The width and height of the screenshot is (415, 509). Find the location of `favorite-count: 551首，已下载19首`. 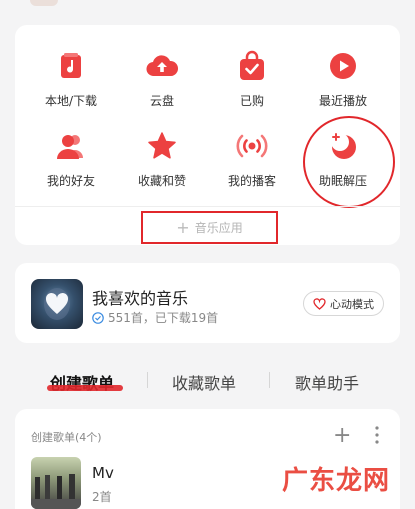

favorite-count: 551首，已下载19首 is located at coordinates (163, 318).